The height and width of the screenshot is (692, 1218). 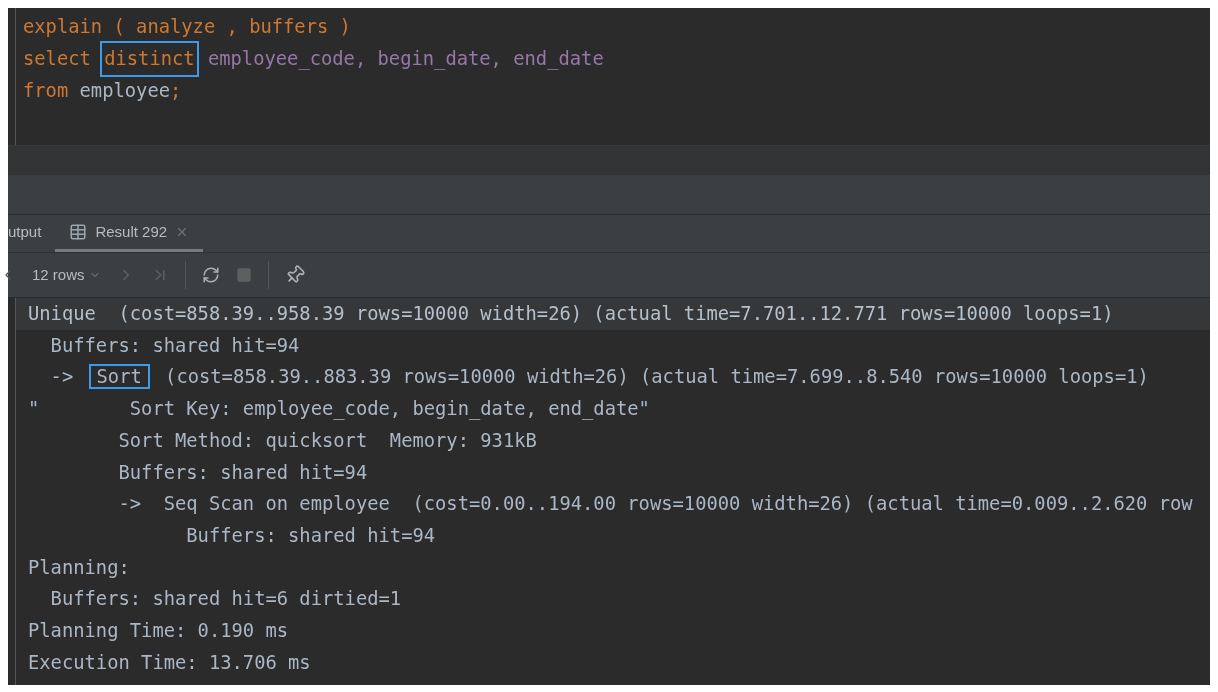 What do you see at coordinates (66, 275) in the screenshot?
I see `rows-dropdown: 12 rows` at bounding box center [66, 275].